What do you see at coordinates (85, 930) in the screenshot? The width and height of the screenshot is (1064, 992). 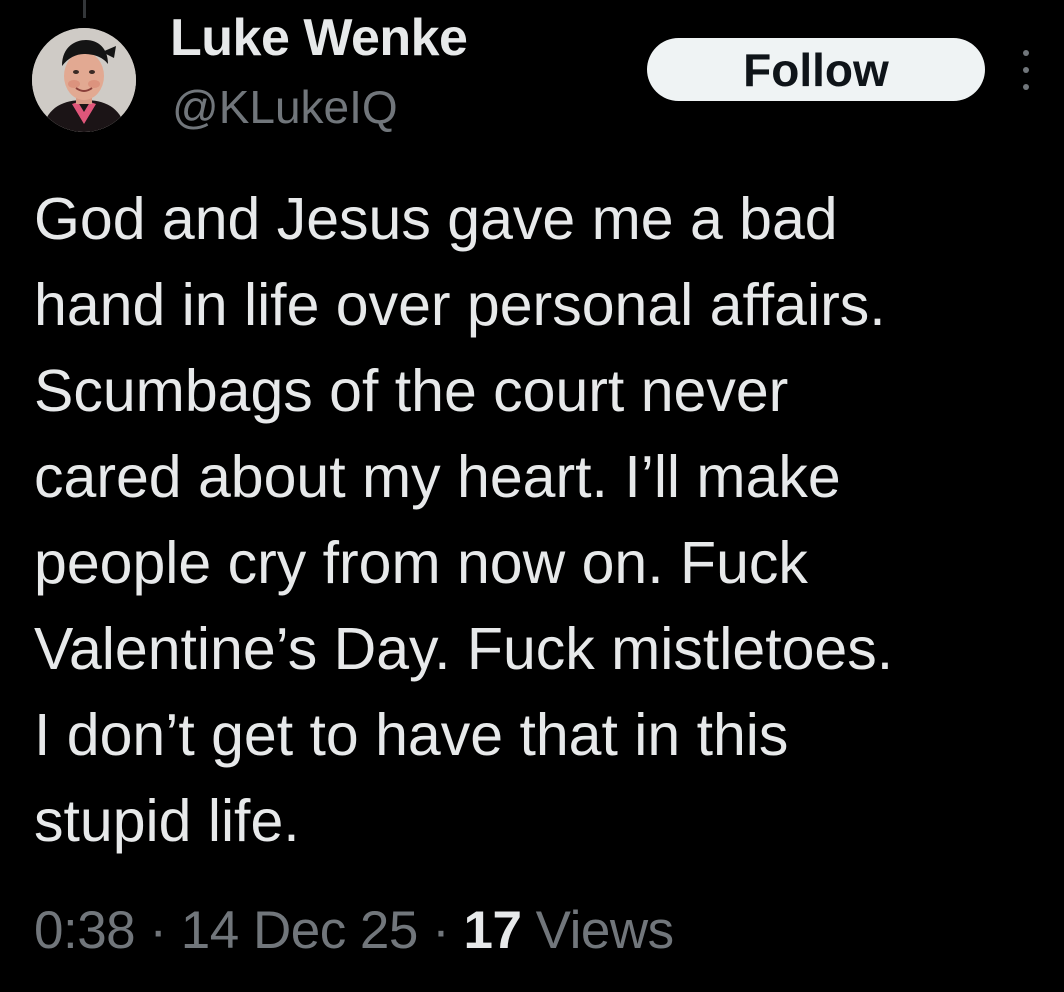 I see `tweet-time: 0:38` at bounding box center [85, 930].